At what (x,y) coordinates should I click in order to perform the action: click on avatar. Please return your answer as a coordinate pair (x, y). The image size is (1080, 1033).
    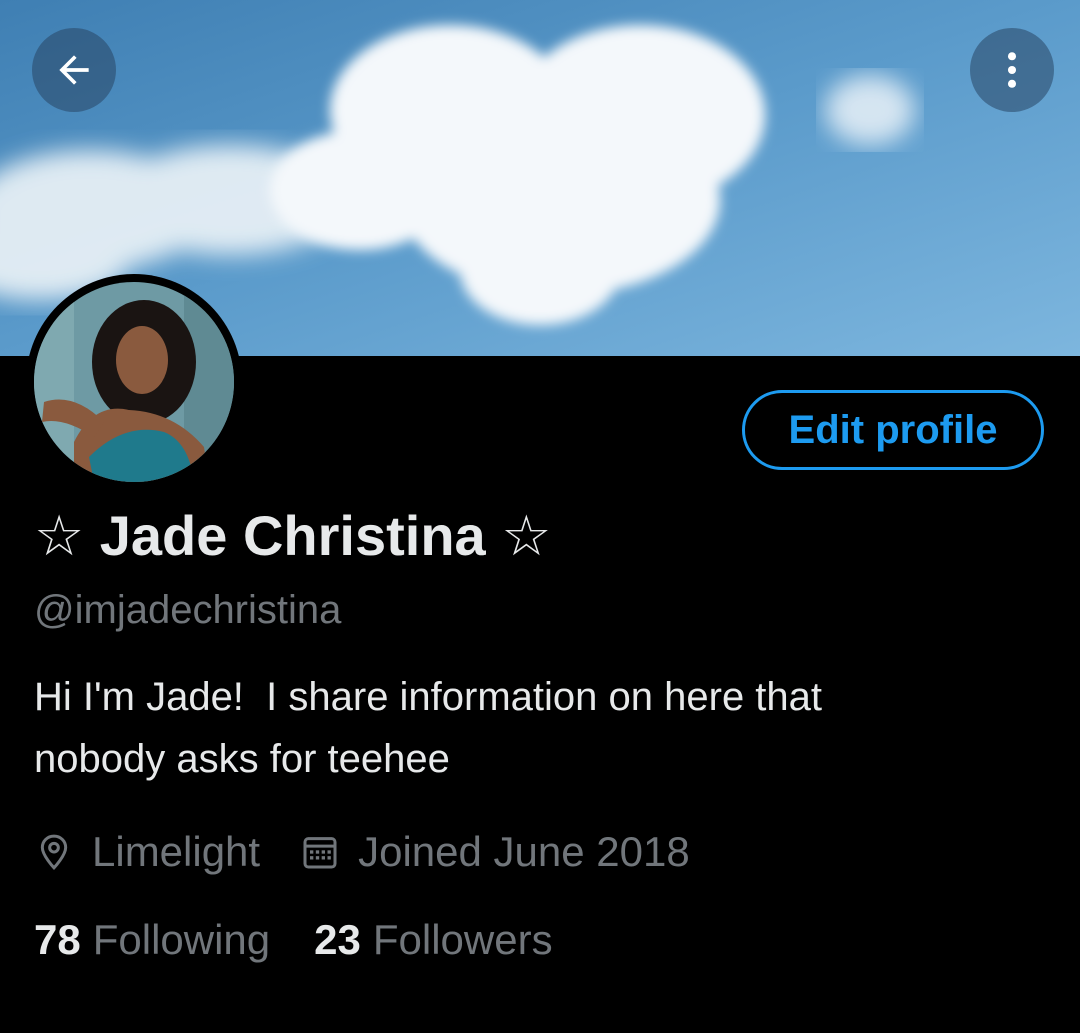
    Looking at the image, I should click on (134, 382).